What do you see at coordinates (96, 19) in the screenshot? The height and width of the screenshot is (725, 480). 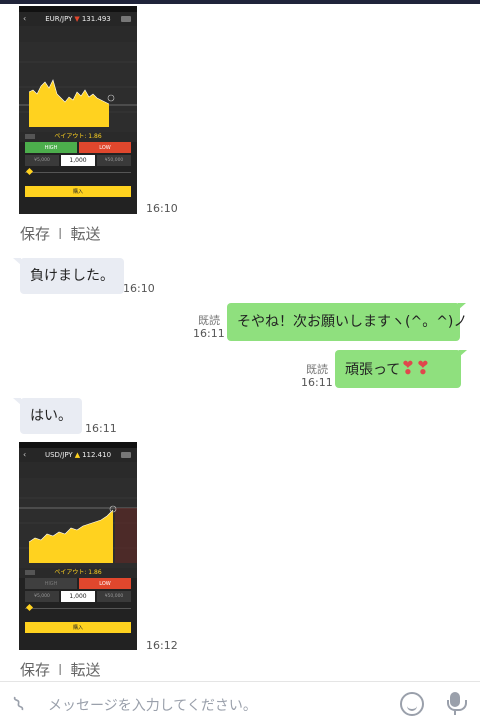 I see `current-price: 131.493` at bounding box center [96, 19].